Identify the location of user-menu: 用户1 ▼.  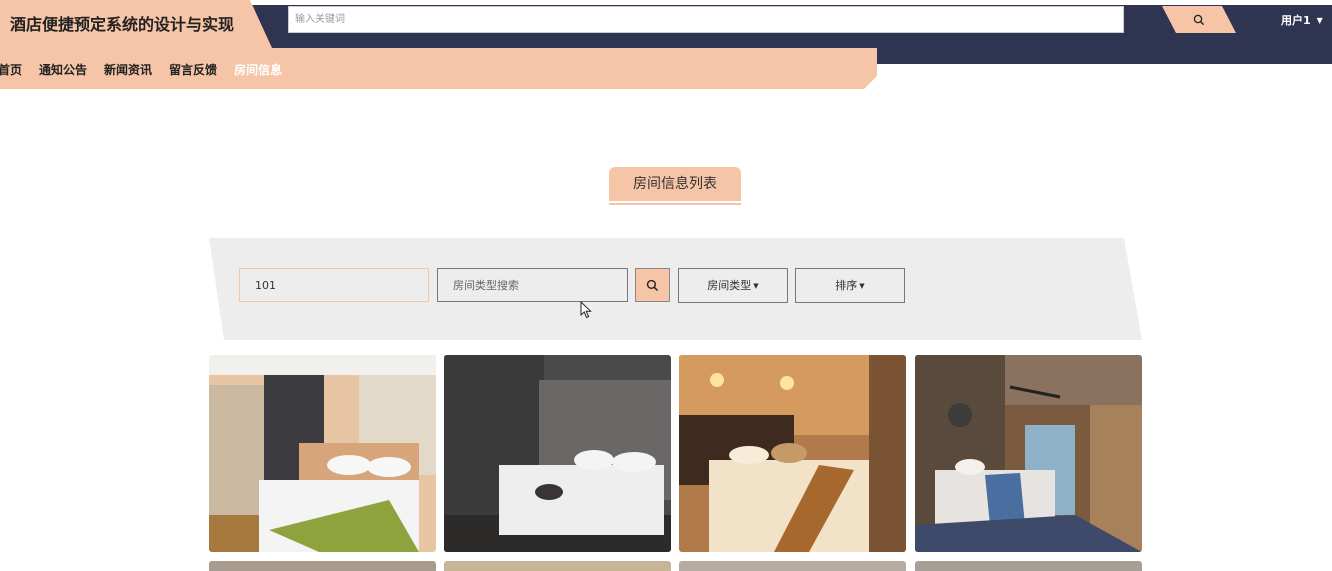
(1302, 20).